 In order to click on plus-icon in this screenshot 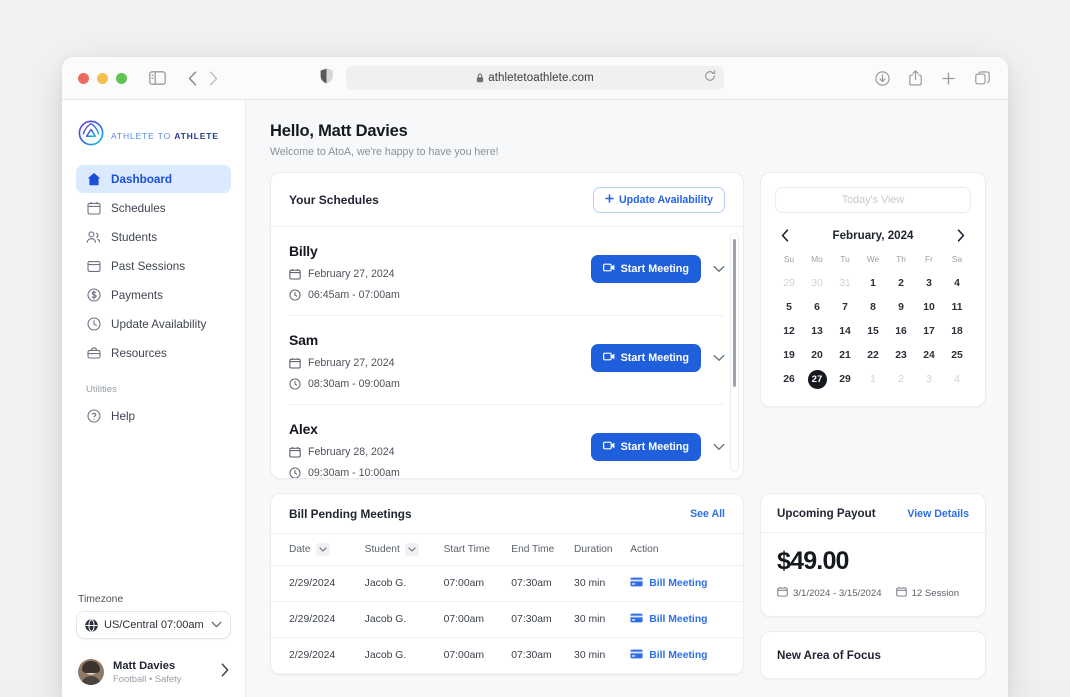, I will do `click(948, 78)`.